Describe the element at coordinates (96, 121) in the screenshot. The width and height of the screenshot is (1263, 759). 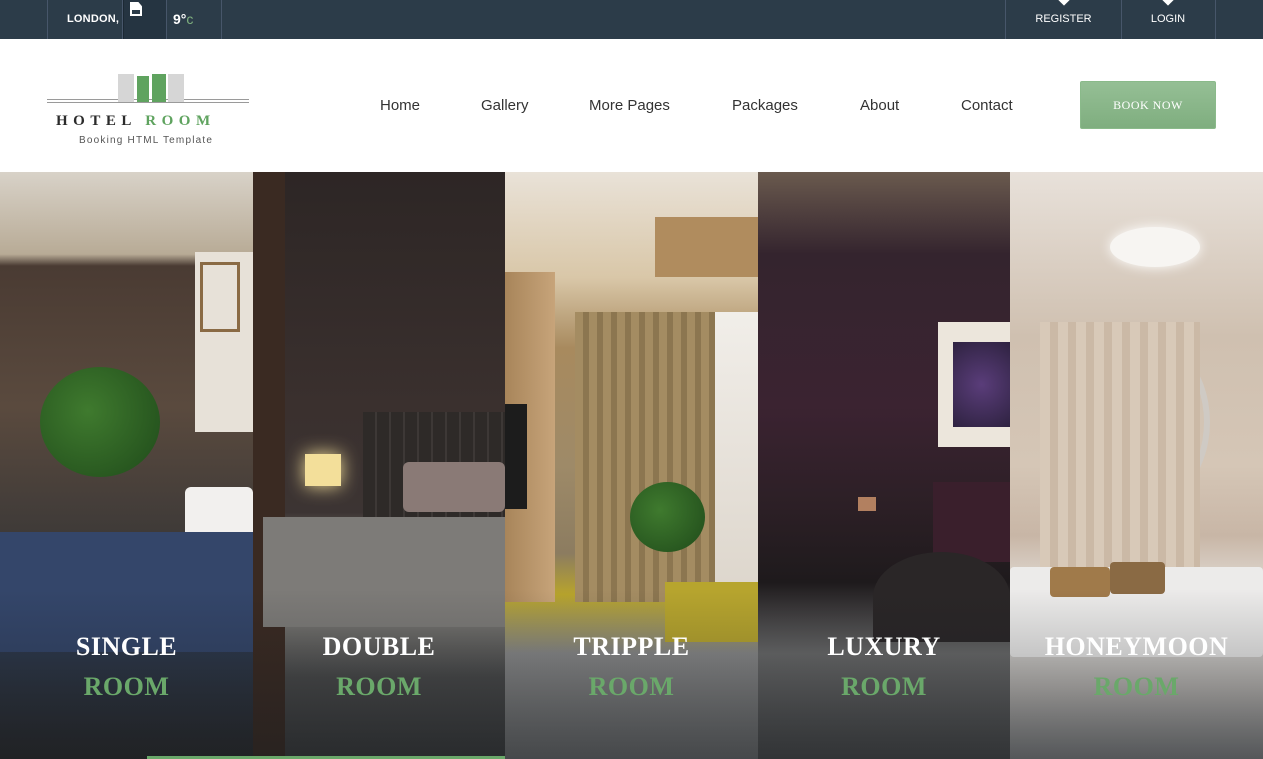
I see `logo-title-part1: HOTEL` at that location.